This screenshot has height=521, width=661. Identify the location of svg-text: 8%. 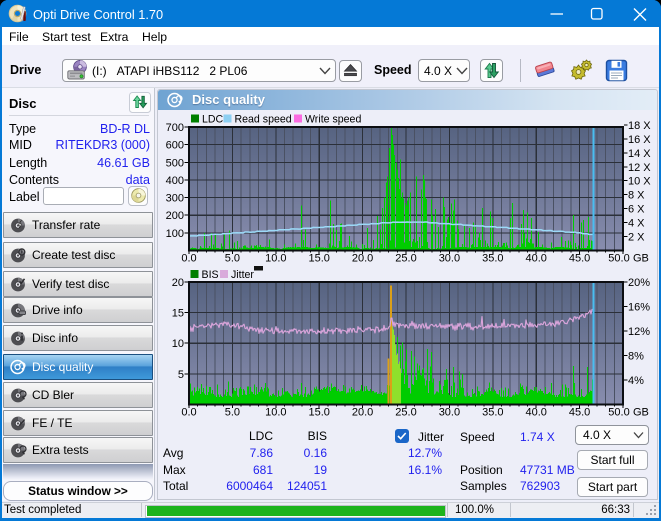
(636, 357).